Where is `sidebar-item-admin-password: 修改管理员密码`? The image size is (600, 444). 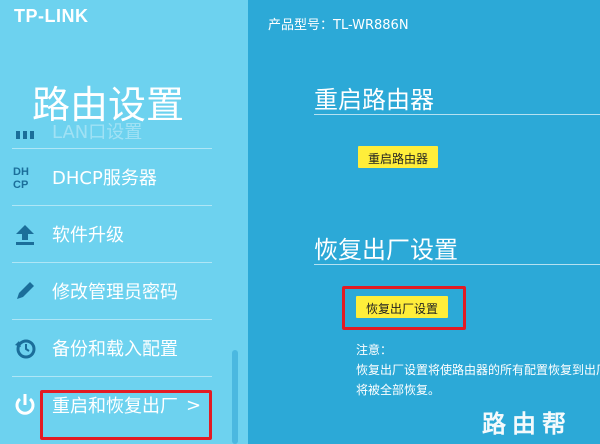 sidebar-item-admin-password: 修改管理员密码 is located at coordinates (112, 291).